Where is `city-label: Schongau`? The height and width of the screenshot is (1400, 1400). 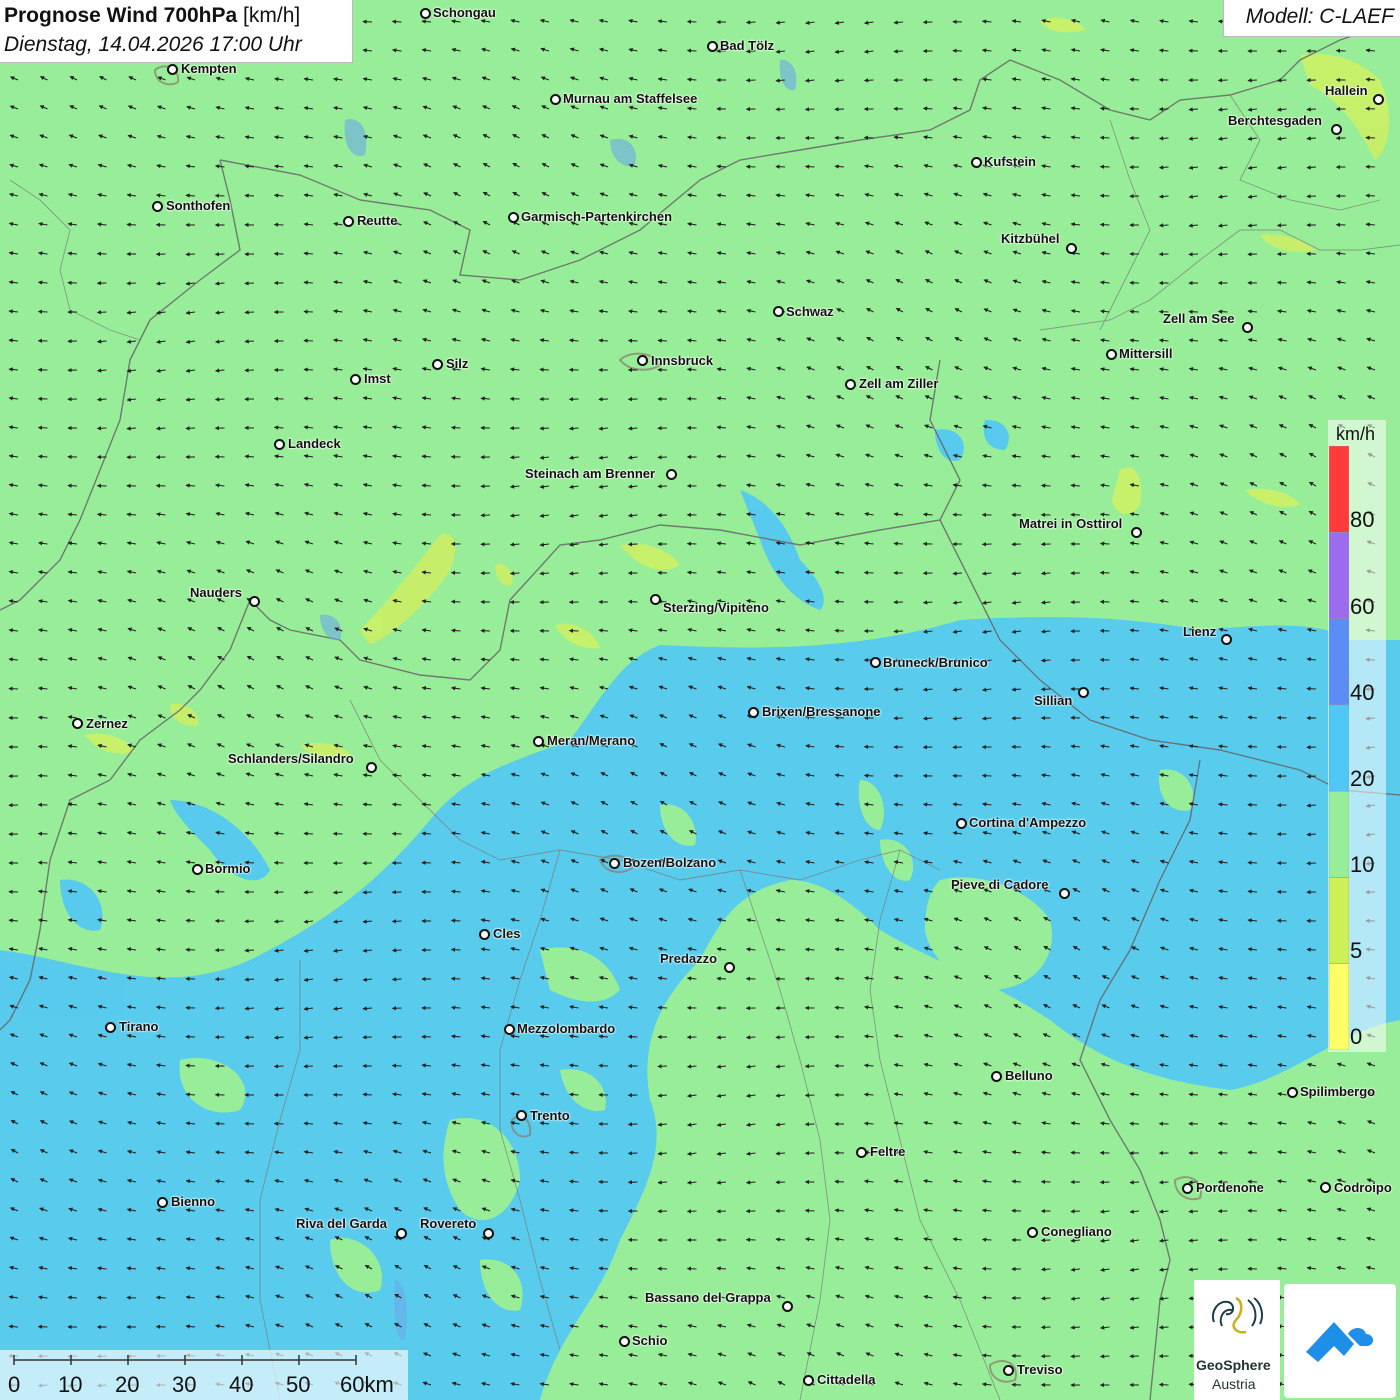
city-label: Schongau is located at coordinates (464, 12).